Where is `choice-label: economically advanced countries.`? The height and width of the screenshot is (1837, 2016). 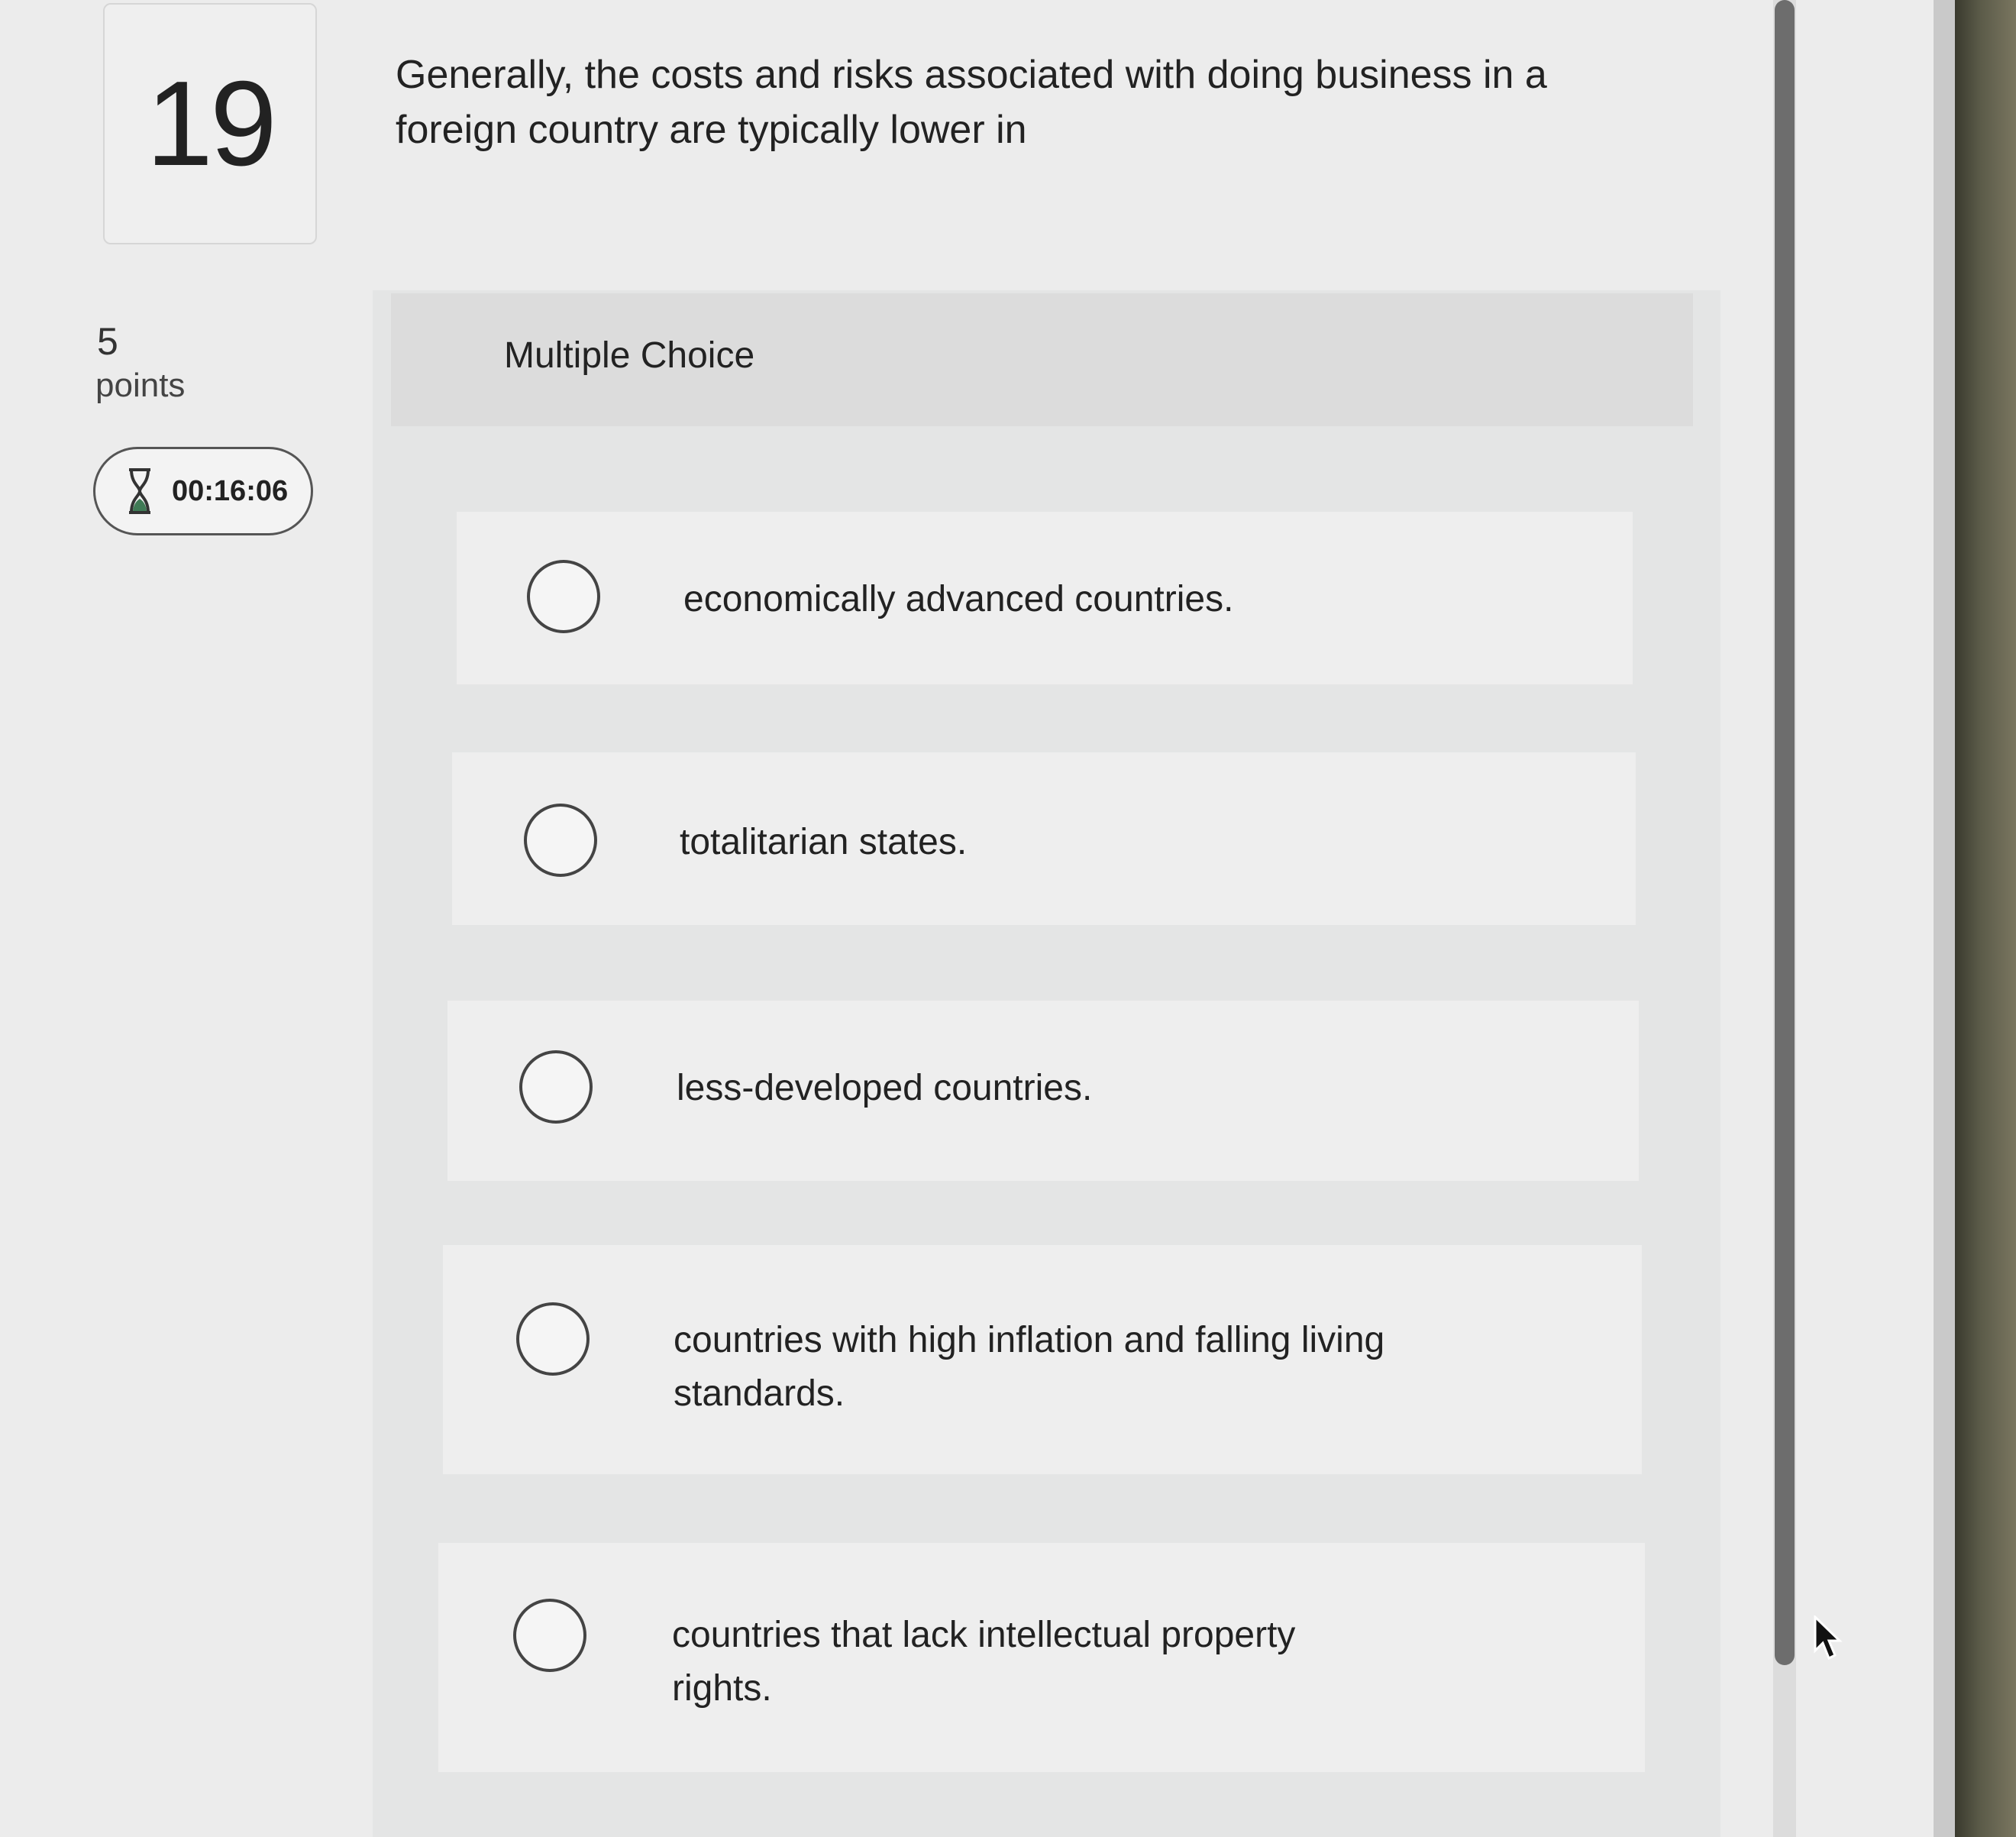 choice-label: economically advanced countries. is located at coordinates (1142, 599).